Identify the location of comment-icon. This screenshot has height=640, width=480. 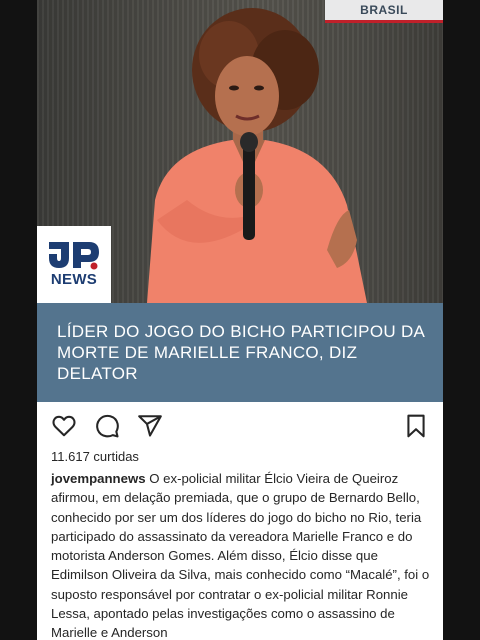
(107, 426).